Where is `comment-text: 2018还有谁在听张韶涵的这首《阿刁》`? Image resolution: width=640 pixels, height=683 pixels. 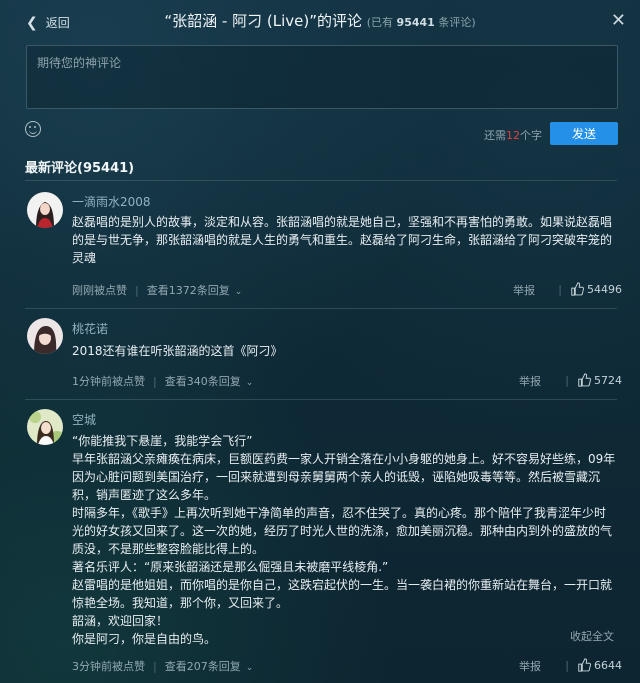
comment-text: 2018还有谁在听张韶涵的这首《阿刁》 is located at coordinates (177, 351).